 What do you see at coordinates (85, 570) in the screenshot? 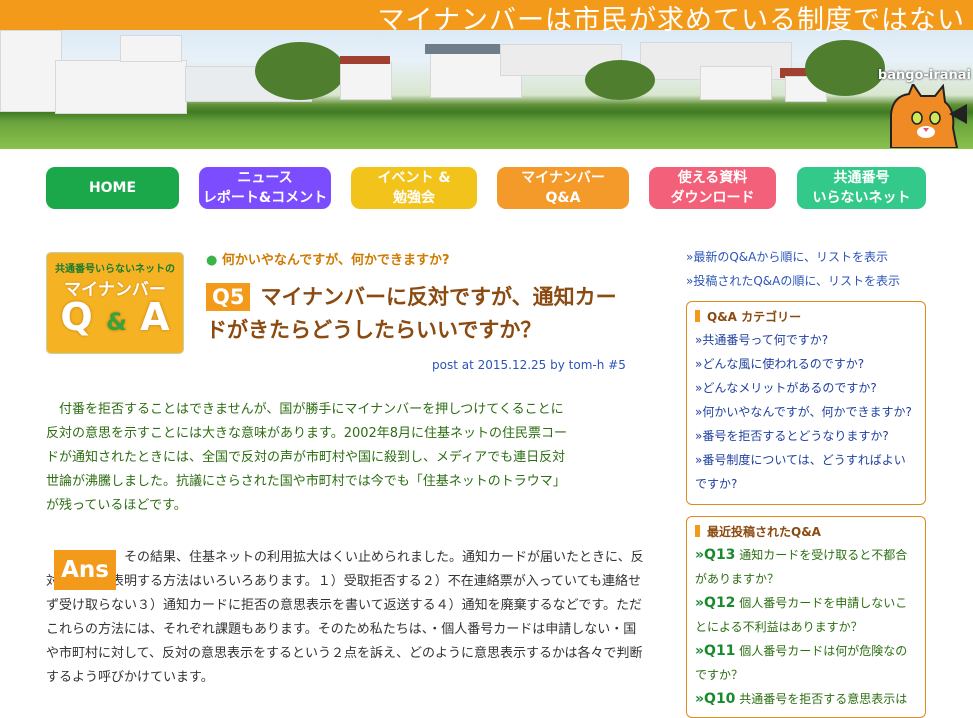
I see `answer-label: Ans` at bounding box center [85, 570].